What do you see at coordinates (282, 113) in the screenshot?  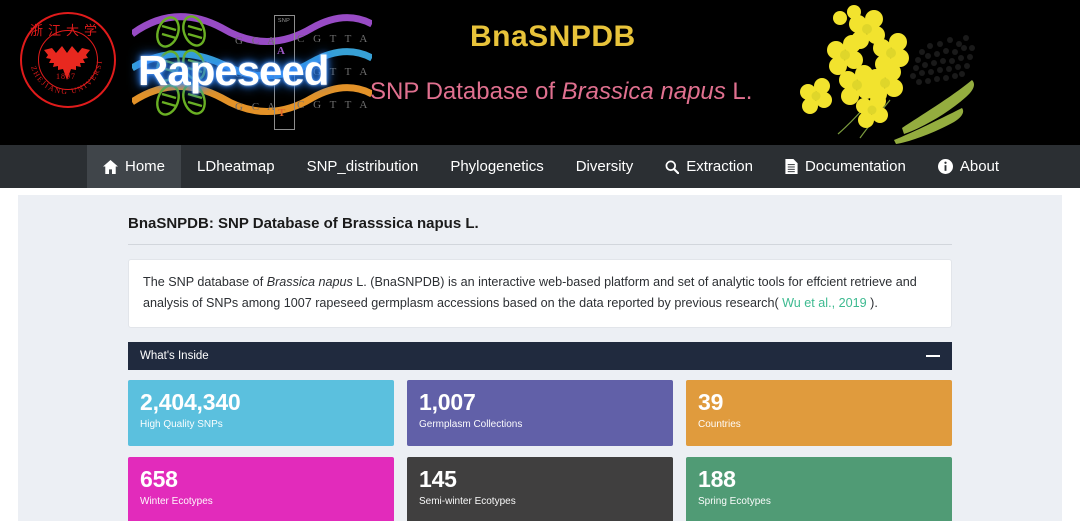 I see `snp-allele-t: T` at bounding box center [282, 113].